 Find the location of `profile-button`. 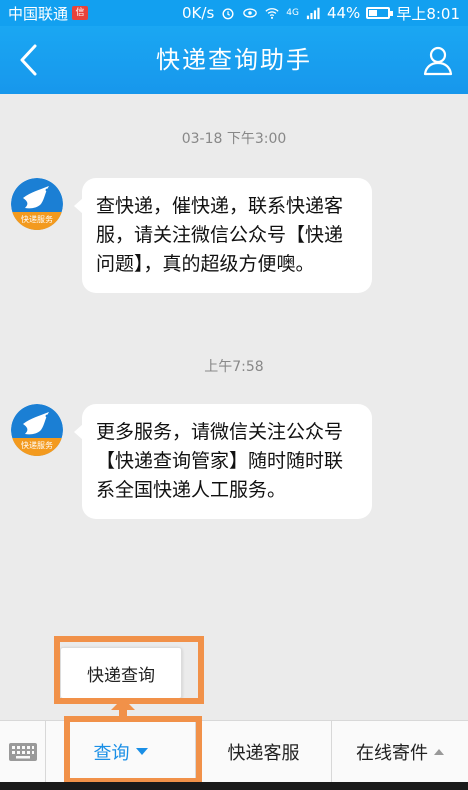

profile-button is located at coordinates (438, 60).